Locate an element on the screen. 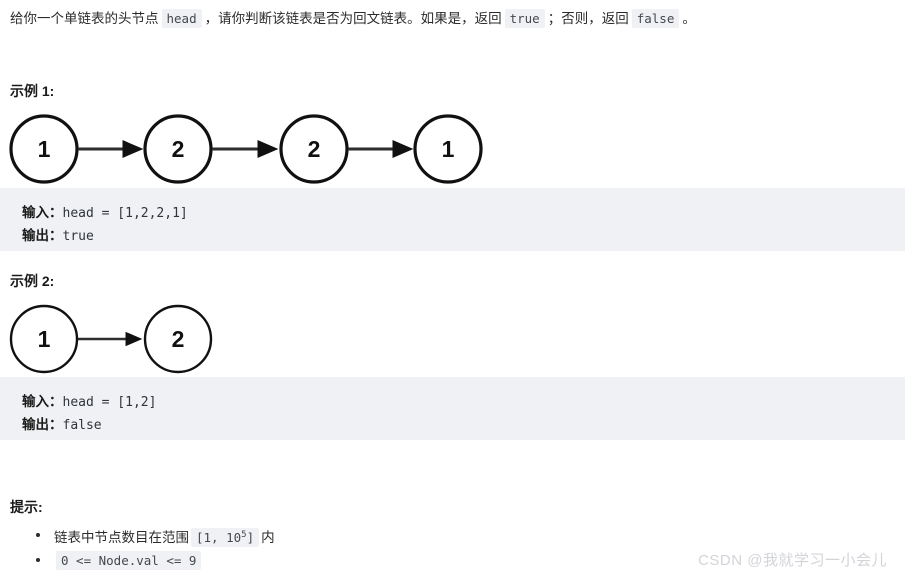 The height and width of the screenshot is (579, 905). statement-text-part1: 给你一个单链表的头节点 is located at coordinates (84, 18).